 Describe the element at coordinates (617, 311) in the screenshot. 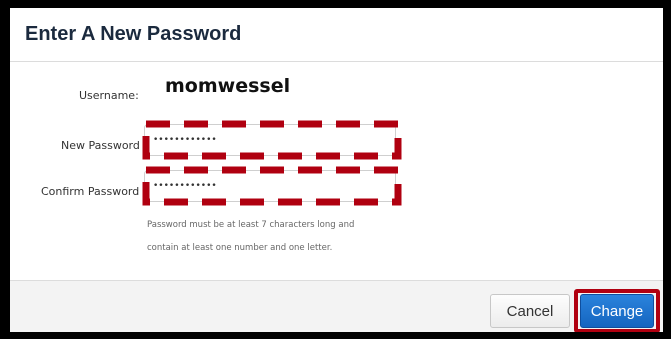

I see `change-button: Change` at that location.